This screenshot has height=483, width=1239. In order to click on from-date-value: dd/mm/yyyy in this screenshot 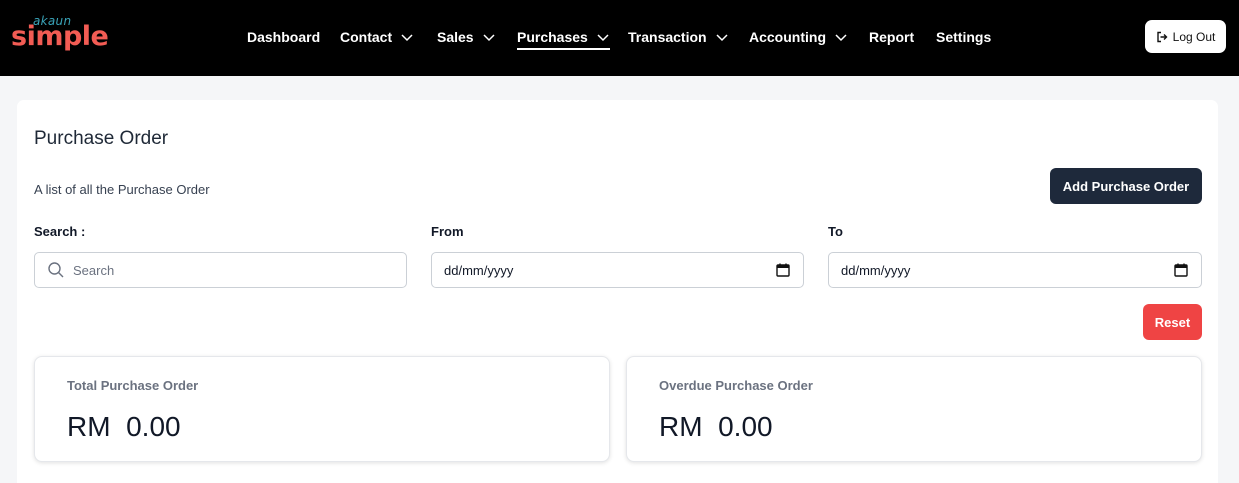, I will do `click(479, 270)`.